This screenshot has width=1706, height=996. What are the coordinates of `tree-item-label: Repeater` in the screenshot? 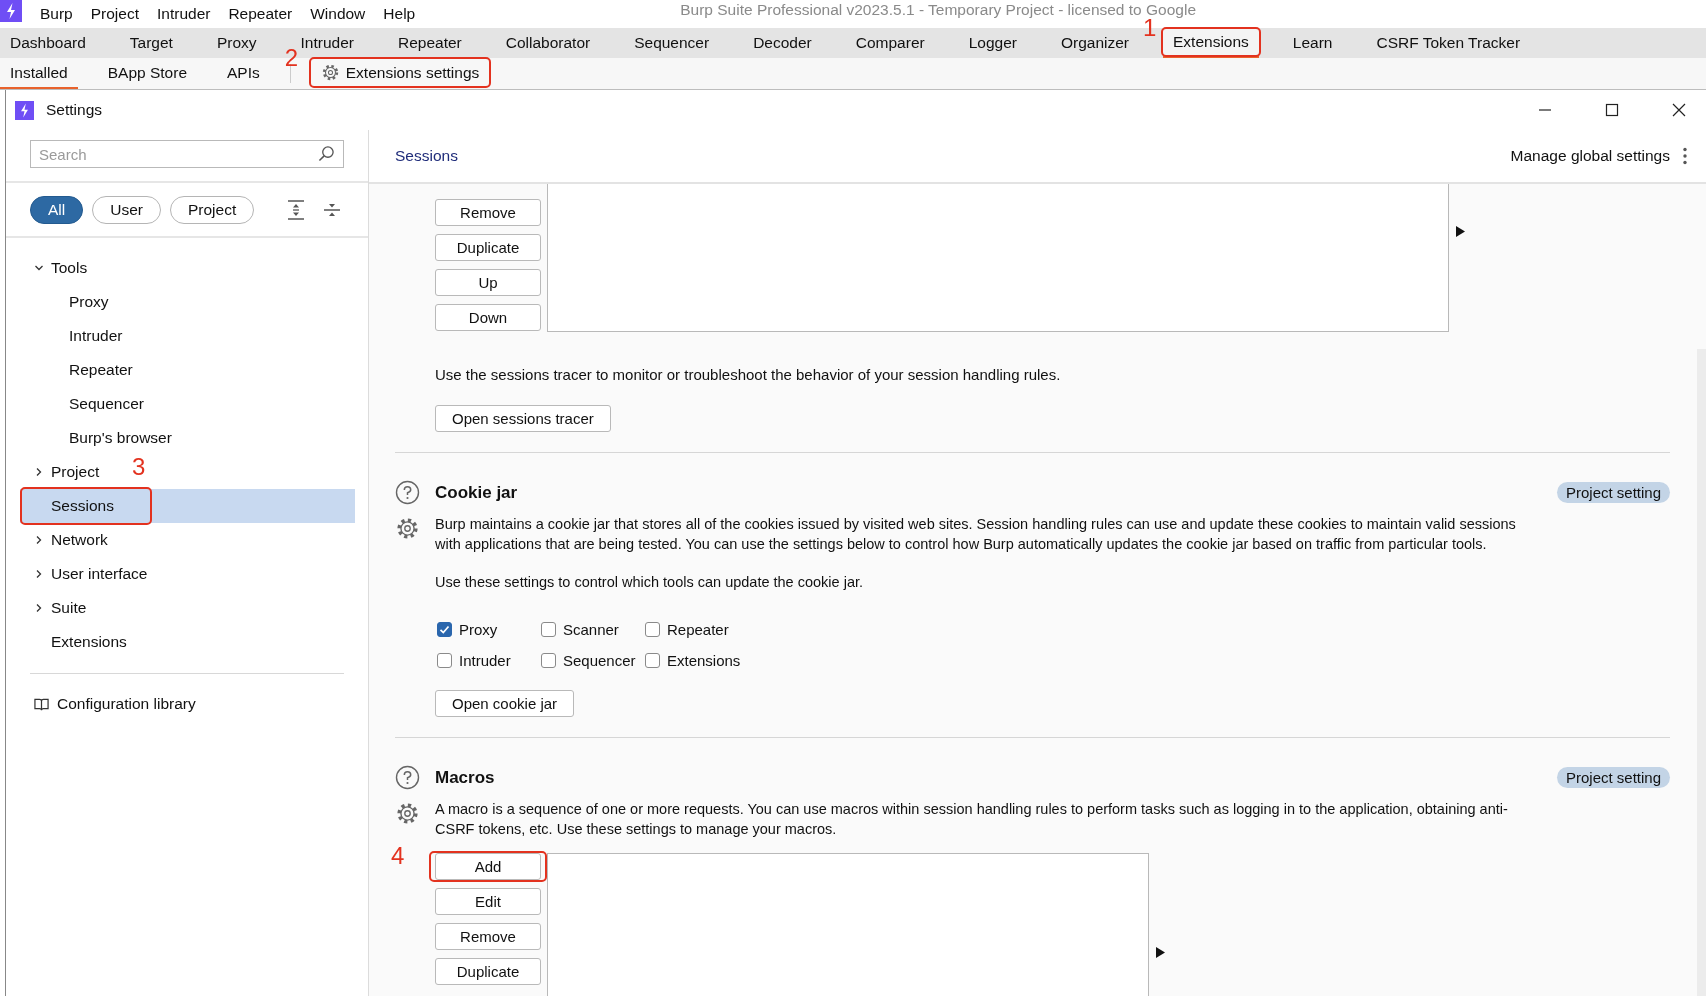 It's located at (101, 370).